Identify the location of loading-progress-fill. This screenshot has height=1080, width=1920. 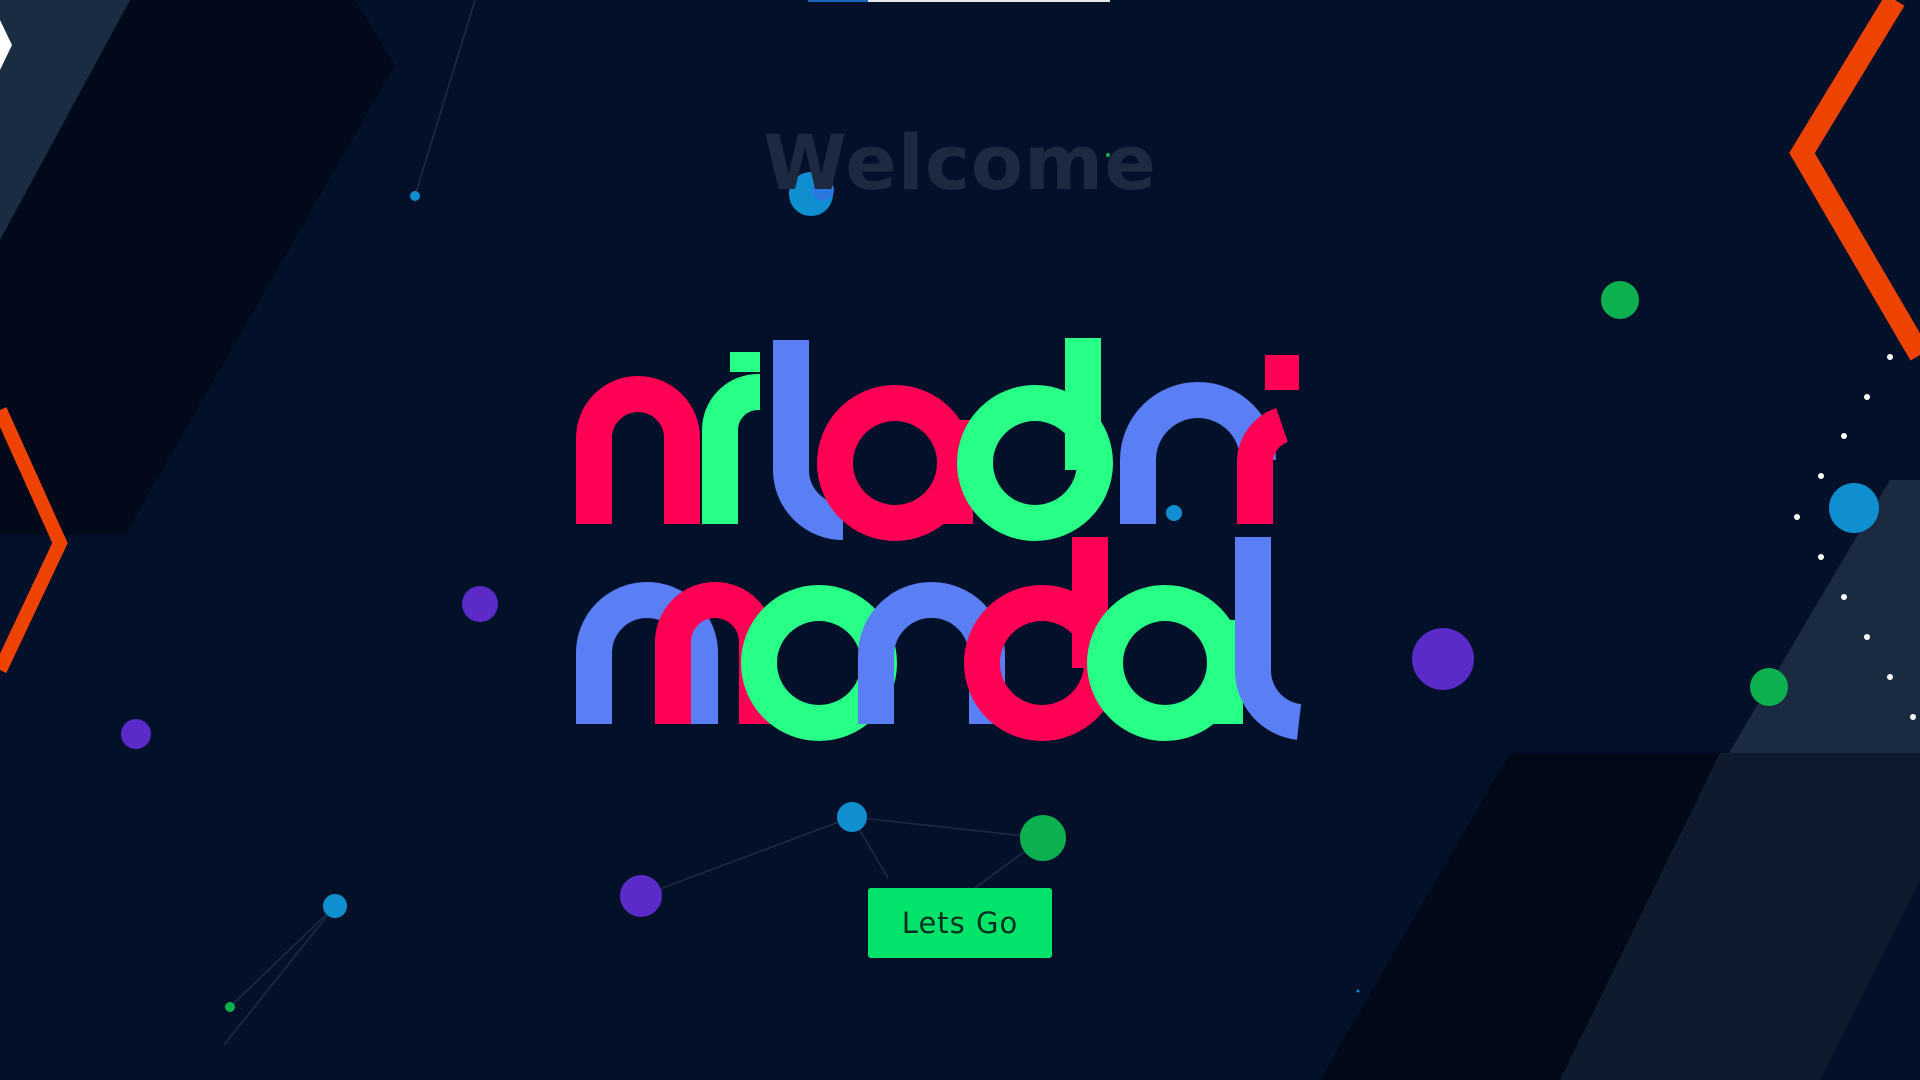
(838, 1).